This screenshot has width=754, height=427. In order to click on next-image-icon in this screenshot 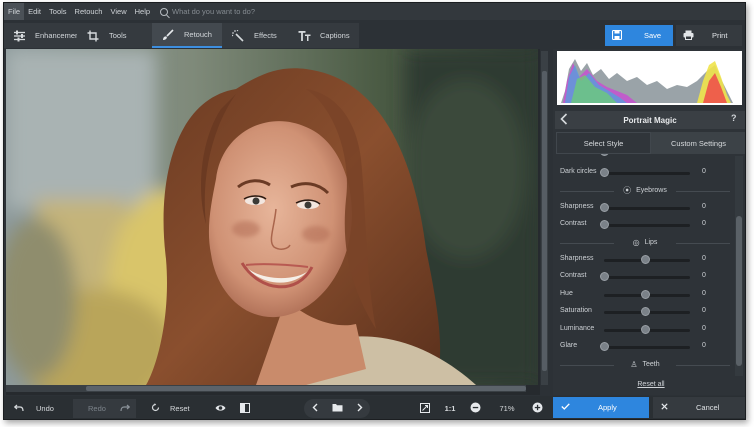, I will do `click(360, 408)`.